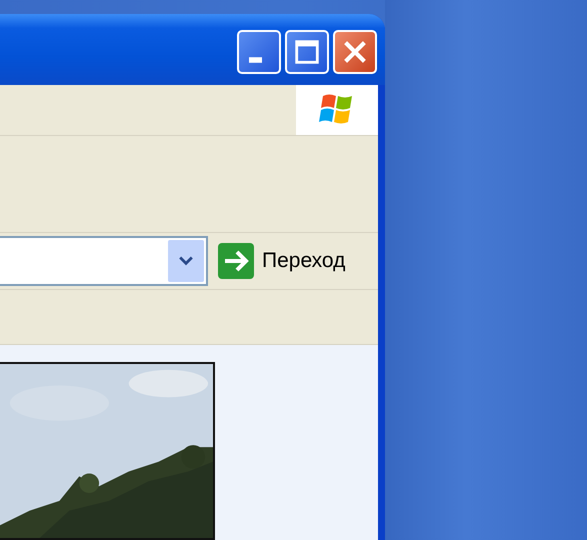 This screenshot has height=540, width=587. What do you see at coordinates (255, 60) in the screenshot?
I see `minimize-icon` at bounding box center [255, 60].